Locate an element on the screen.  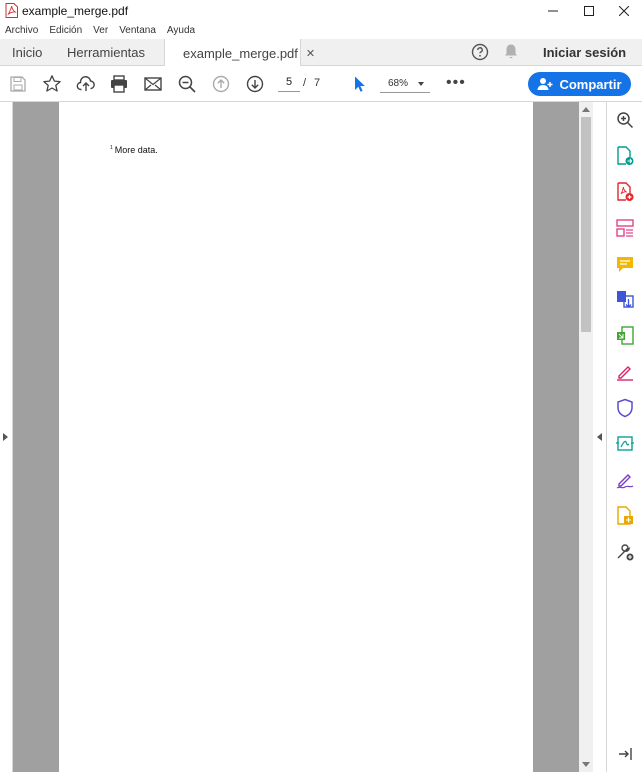
comment-icon is located at coordinates (625, 264).